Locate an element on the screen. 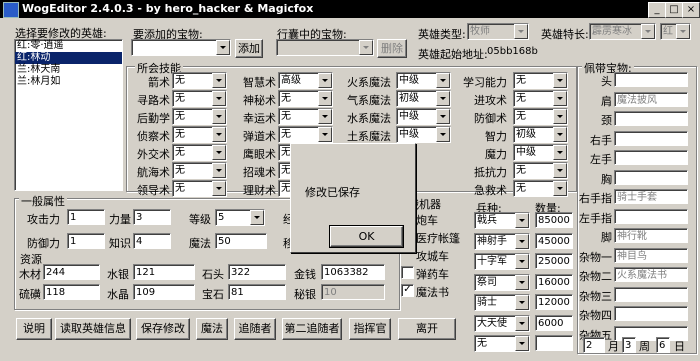 This screenshot has height=361, width=700. knowledge-field: 4 is located at coordinates (152, 241).